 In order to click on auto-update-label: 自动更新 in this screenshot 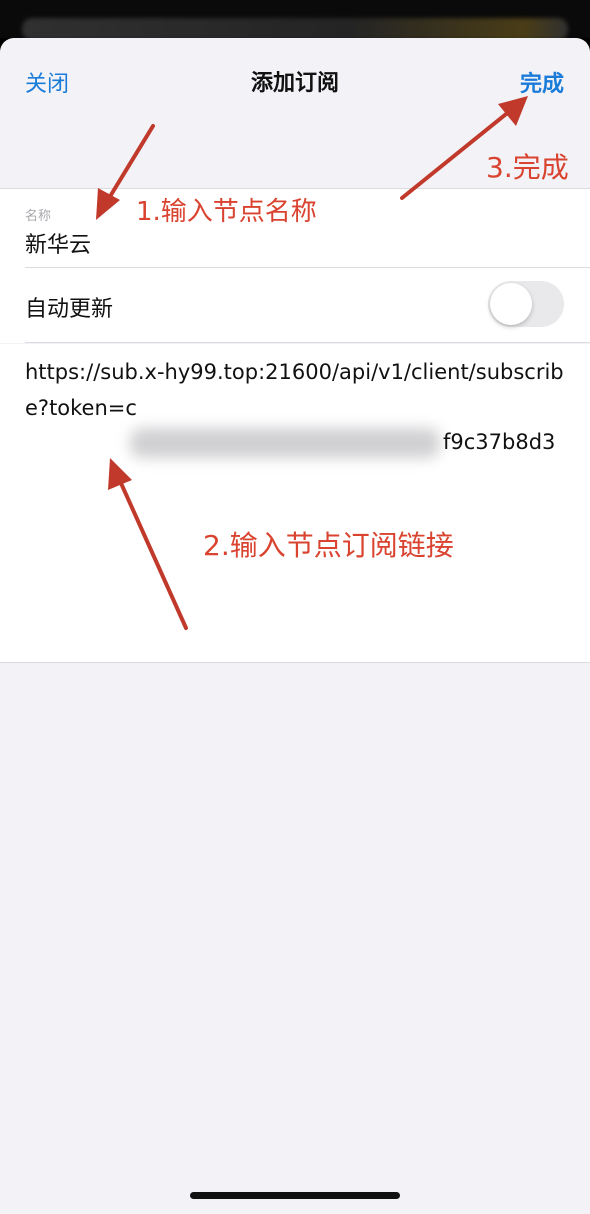, I will do `click(69, 309)`.